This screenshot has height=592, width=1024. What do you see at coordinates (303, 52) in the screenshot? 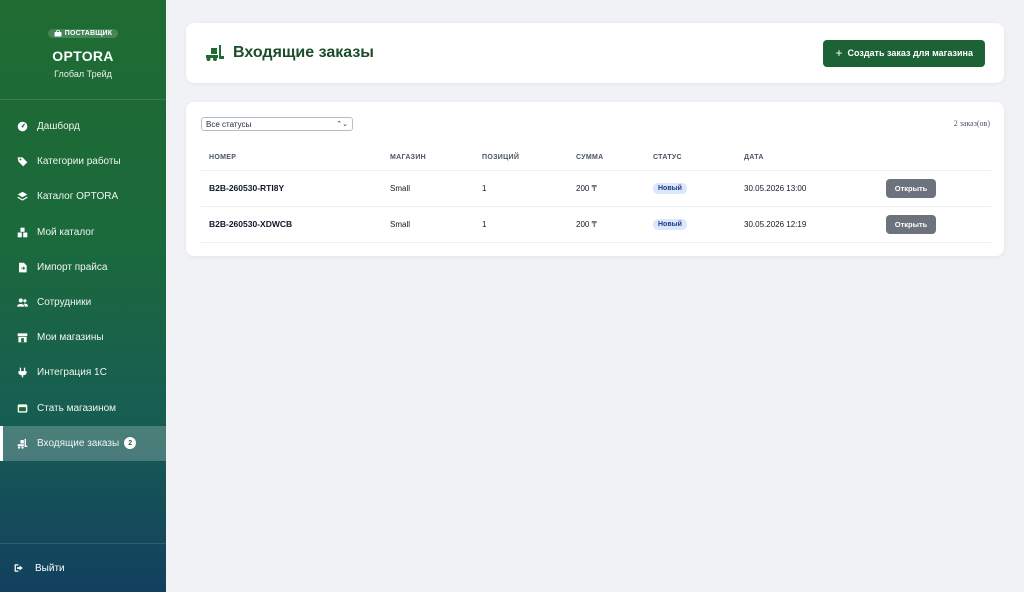
I see `page-title-text: Входящие заказы` at bounding box center [303, 52].